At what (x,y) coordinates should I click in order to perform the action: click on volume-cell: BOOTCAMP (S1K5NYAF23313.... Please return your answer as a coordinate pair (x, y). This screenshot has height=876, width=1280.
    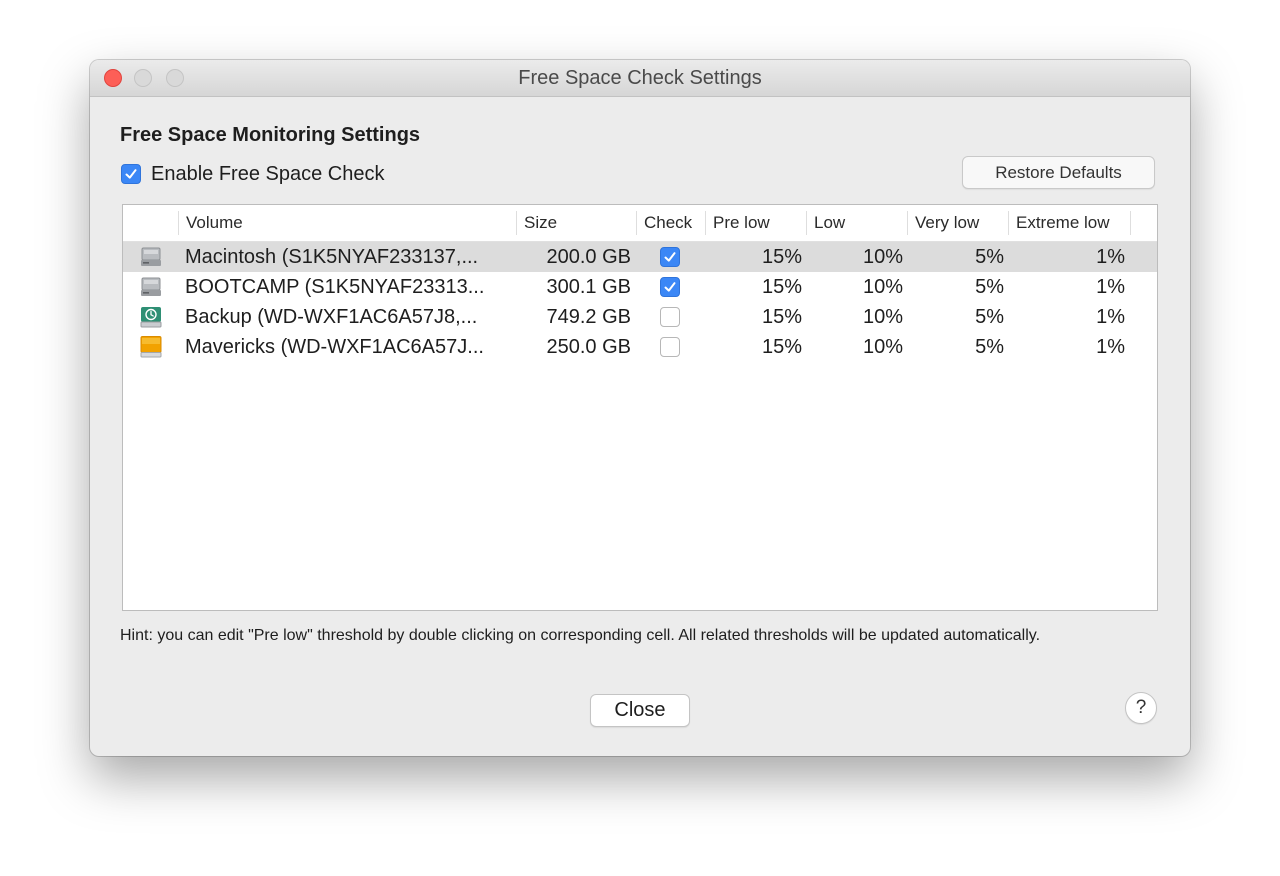
    Looking at the image, I should click on (335, 287).